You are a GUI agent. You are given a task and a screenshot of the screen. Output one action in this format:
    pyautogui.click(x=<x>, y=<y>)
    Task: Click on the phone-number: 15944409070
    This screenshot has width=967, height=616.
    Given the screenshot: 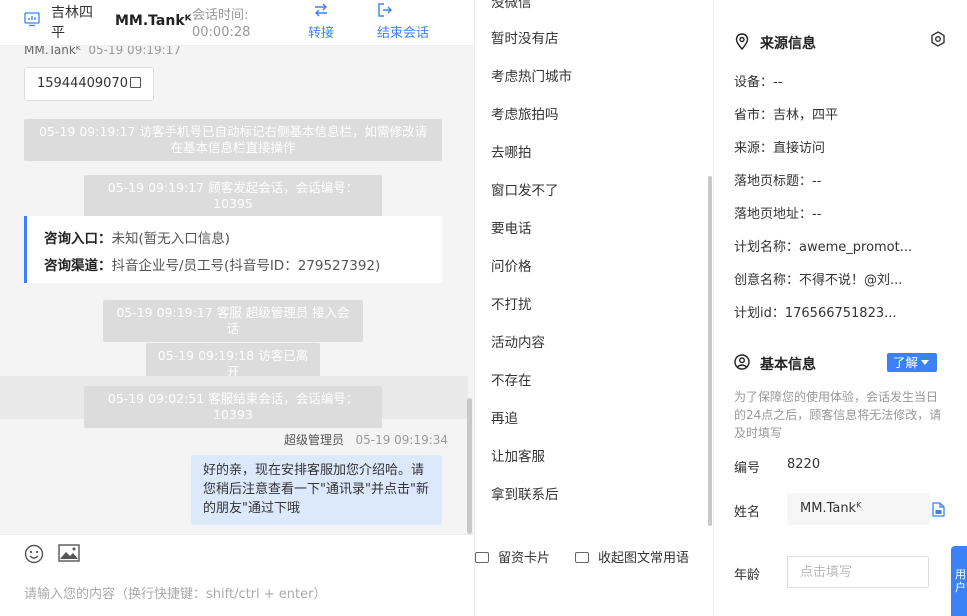 What is the action you would take?
    pyautogui.click(x=82, y=83)
    